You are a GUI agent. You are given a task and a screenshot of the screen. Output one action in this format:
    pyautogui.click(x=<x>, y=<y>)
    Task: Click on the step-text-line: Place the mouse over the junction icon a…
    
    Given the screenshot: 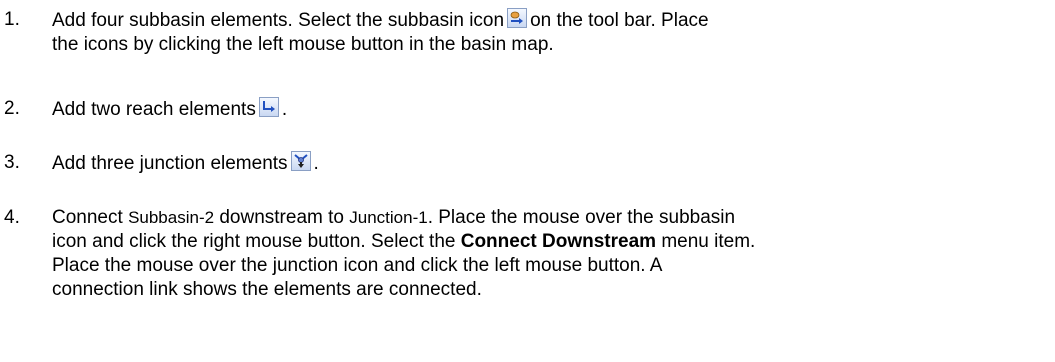 What is the action you would take?
    pyautogui.click(x=357, y=265)
    